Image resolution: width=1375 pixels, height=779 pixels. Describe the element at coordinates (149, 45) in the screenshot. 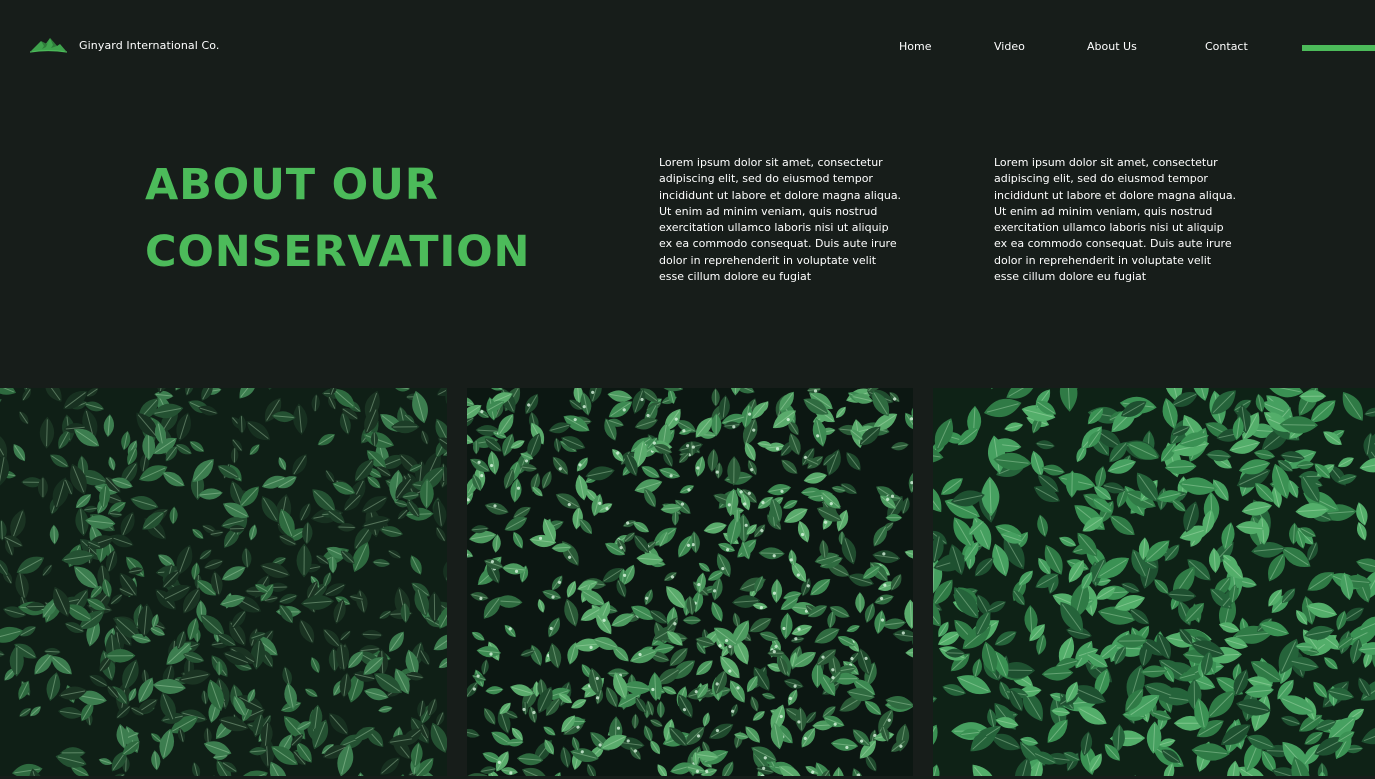

I see `brand-name: Ginyard International Co.` at that location.